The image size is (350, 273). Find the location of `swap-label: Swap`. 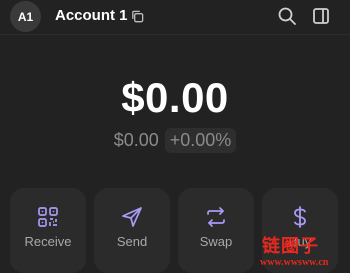

swap-label: Swap is located at coordinates (216, 241).